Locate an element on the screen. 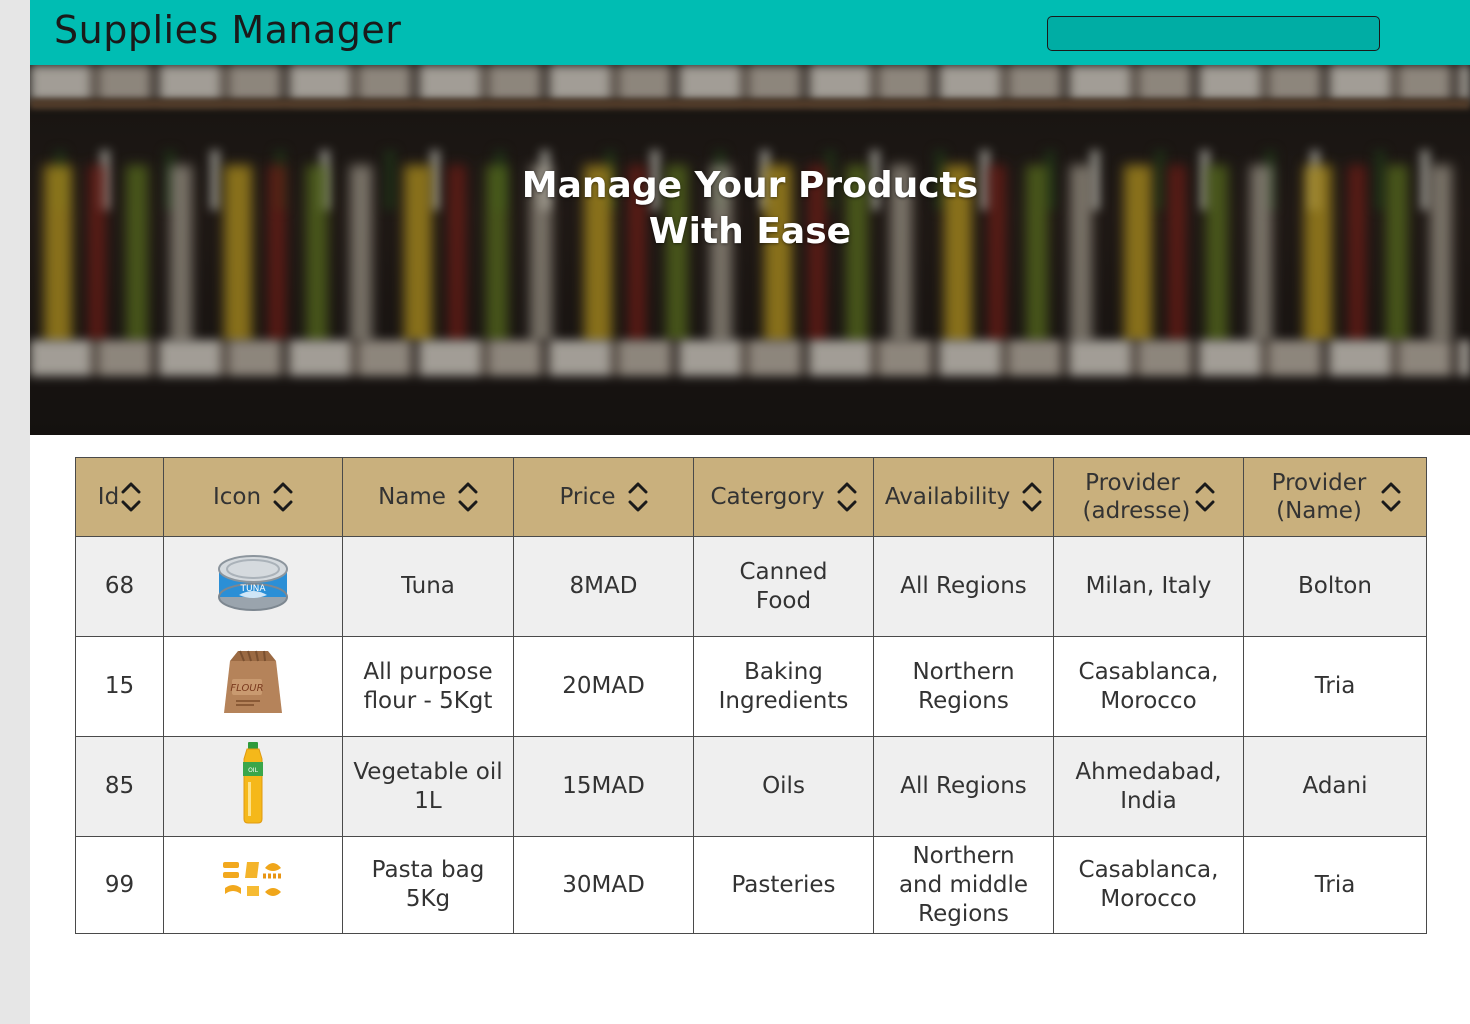 The width and height of the screenshot is (1470, 1024). id-cell: 15 is located at coordinates (119, 686).